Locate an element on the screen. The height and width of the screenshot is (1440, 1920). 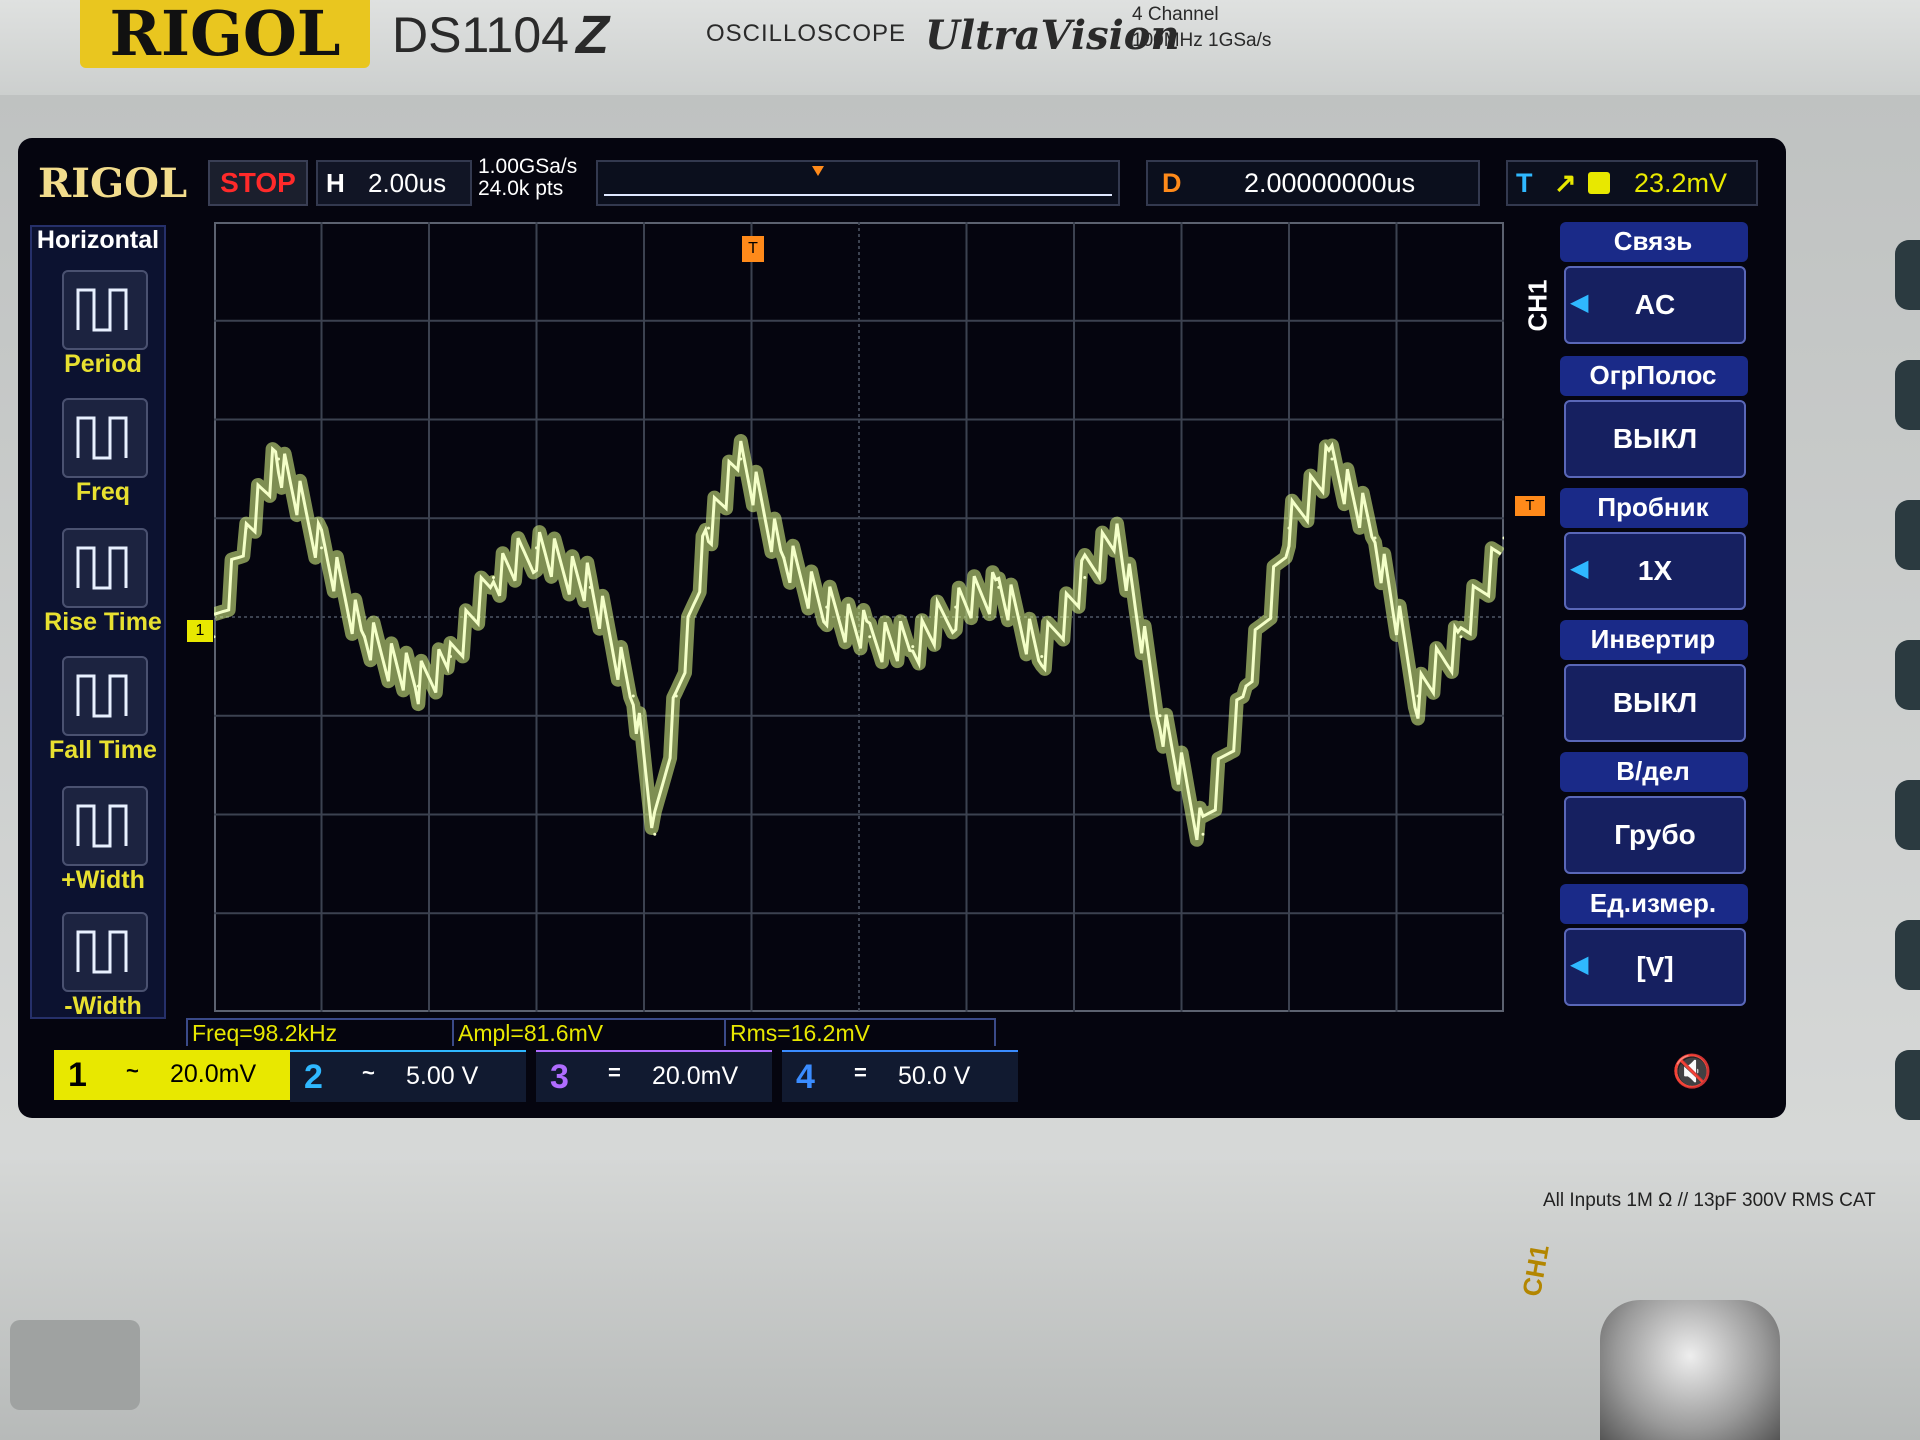
left-menu-label: Period is located at coordinates (103, 364).